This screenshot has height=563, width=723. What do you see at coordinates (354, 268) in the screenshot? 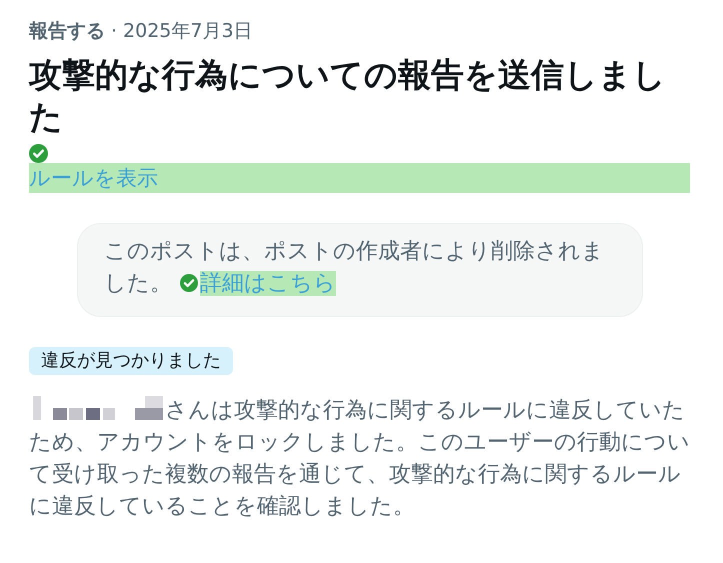
I see `notice-text: このポストは、ポストの作成者により削除されました。 詳細はこちら` at bounding box center [354, 268].